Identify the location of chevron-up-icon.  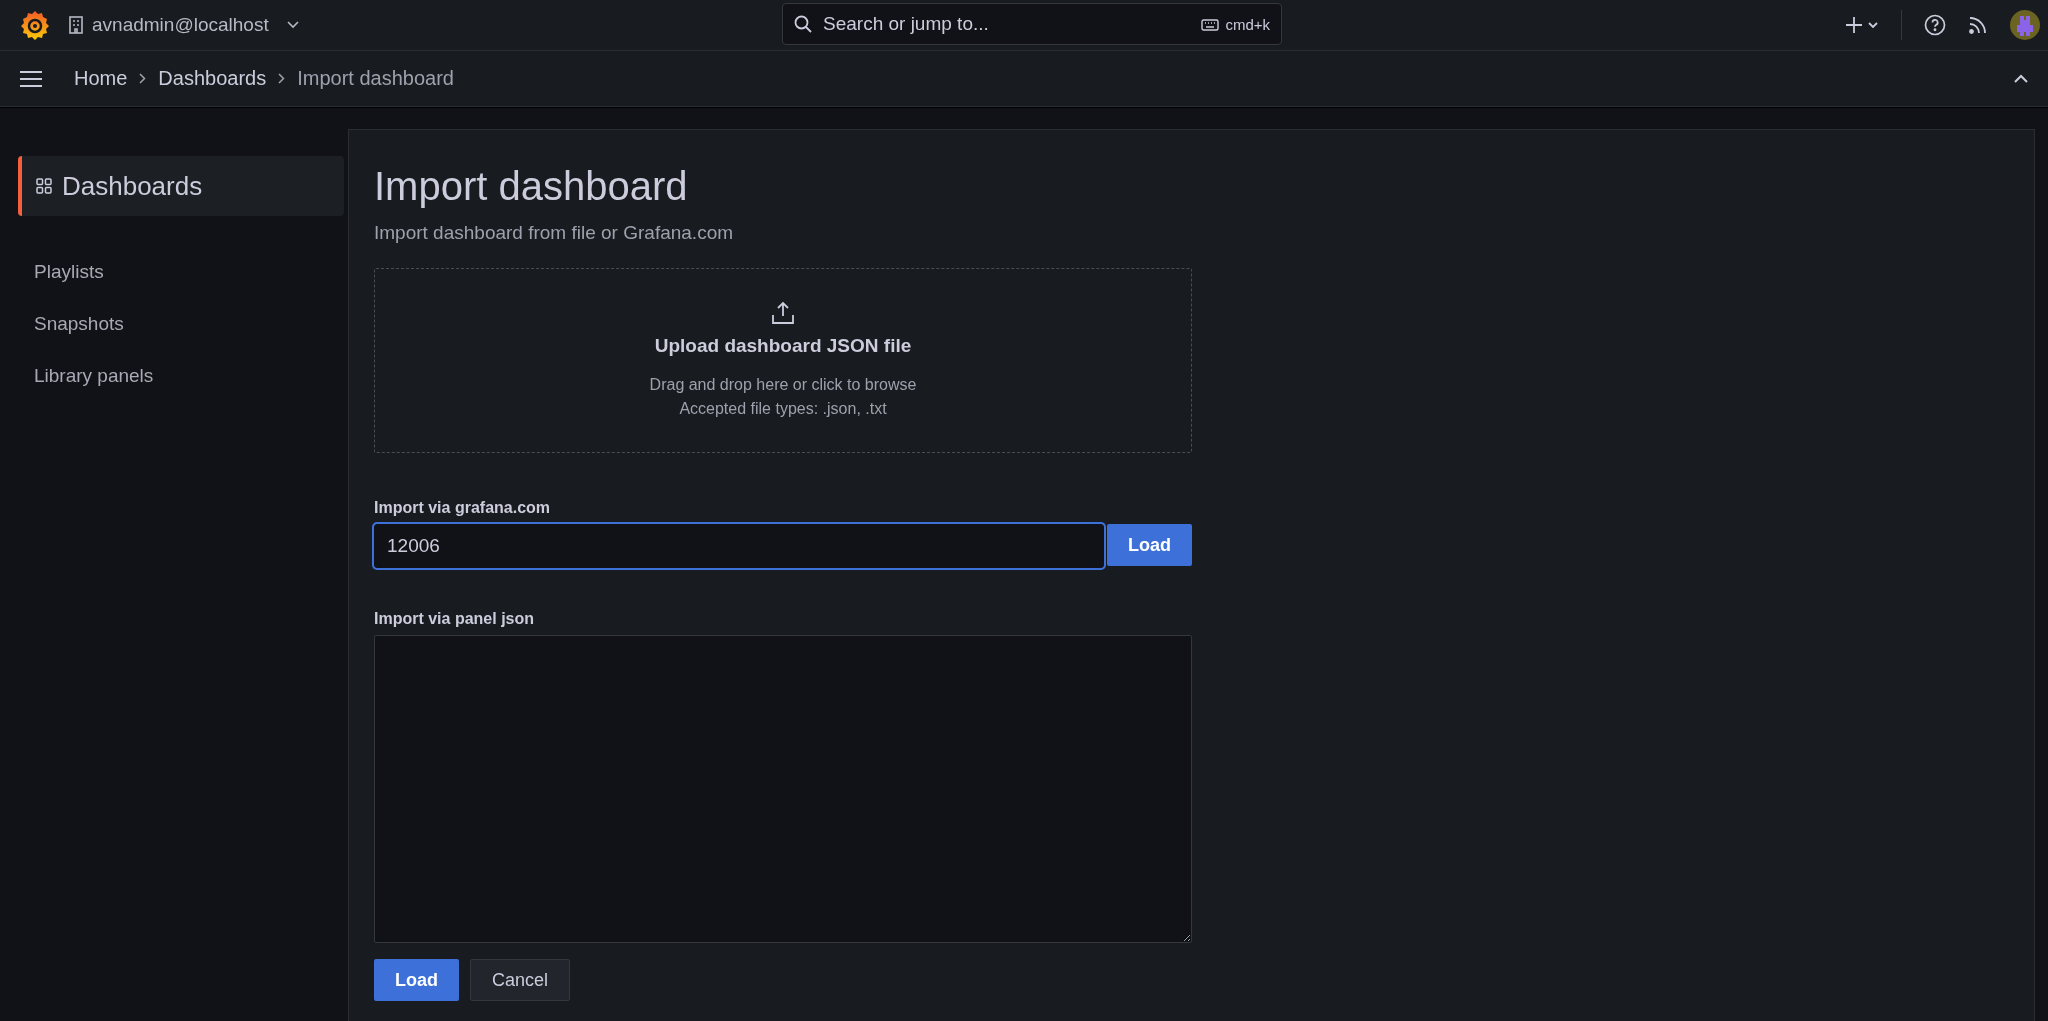
(2021, 78).